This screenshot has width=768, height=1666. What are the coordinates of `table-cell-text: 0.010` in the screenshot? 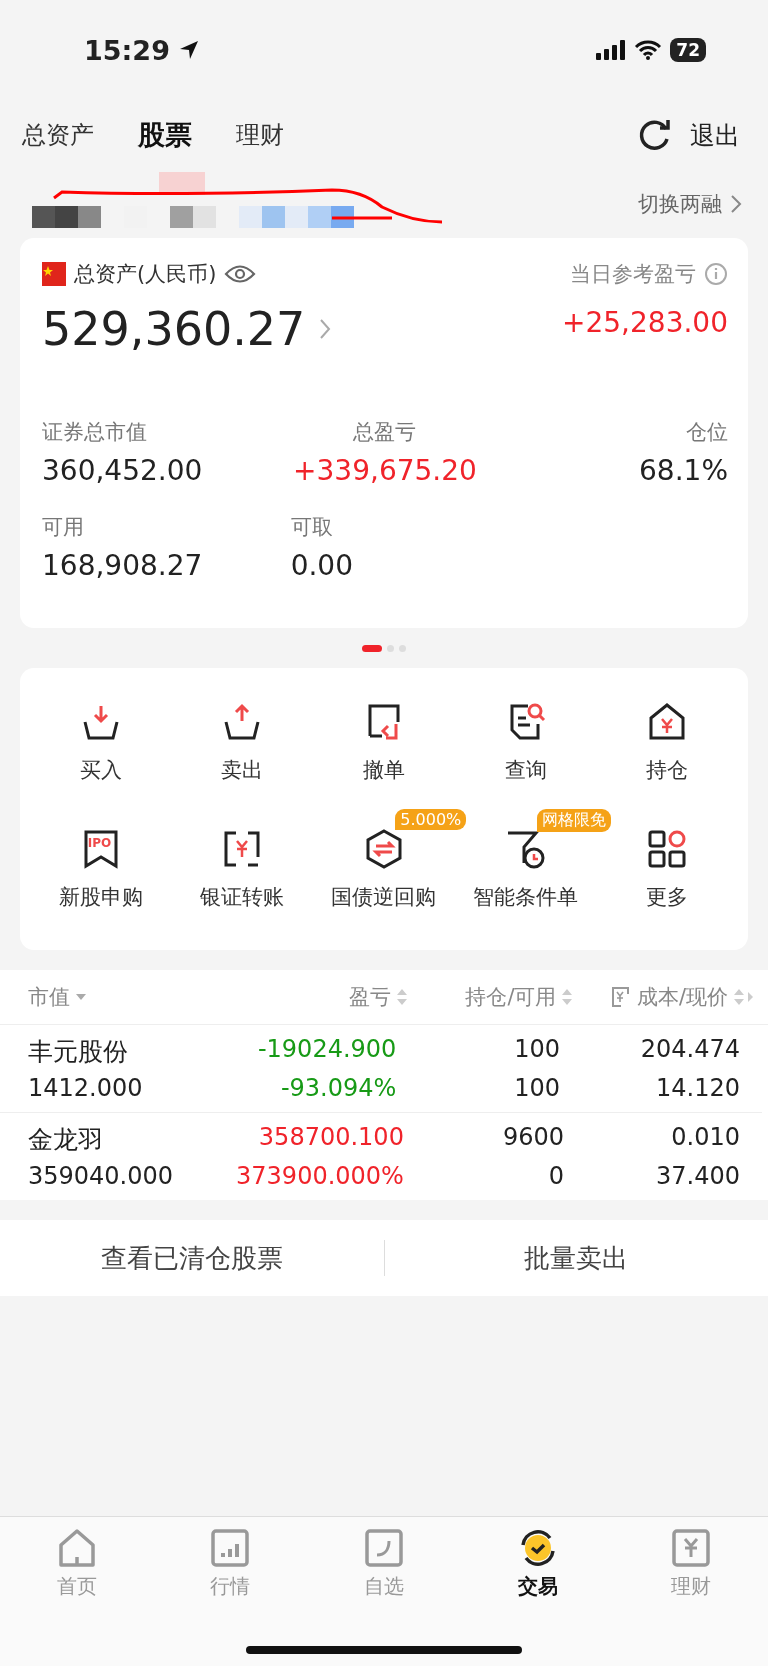 It's located at (705, 1138).